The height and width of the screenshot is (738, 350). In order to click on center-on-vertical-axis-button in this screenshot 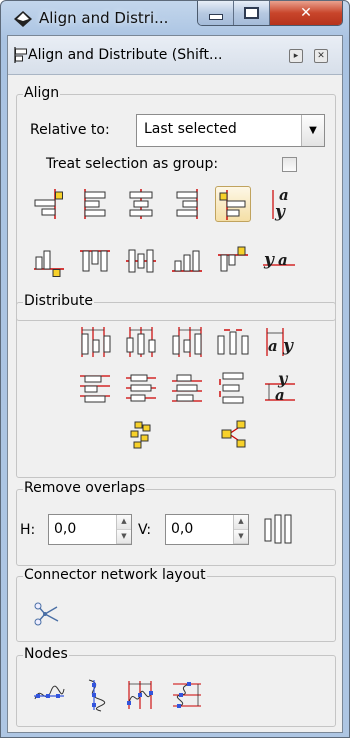, I will do `click(141, 204)`.